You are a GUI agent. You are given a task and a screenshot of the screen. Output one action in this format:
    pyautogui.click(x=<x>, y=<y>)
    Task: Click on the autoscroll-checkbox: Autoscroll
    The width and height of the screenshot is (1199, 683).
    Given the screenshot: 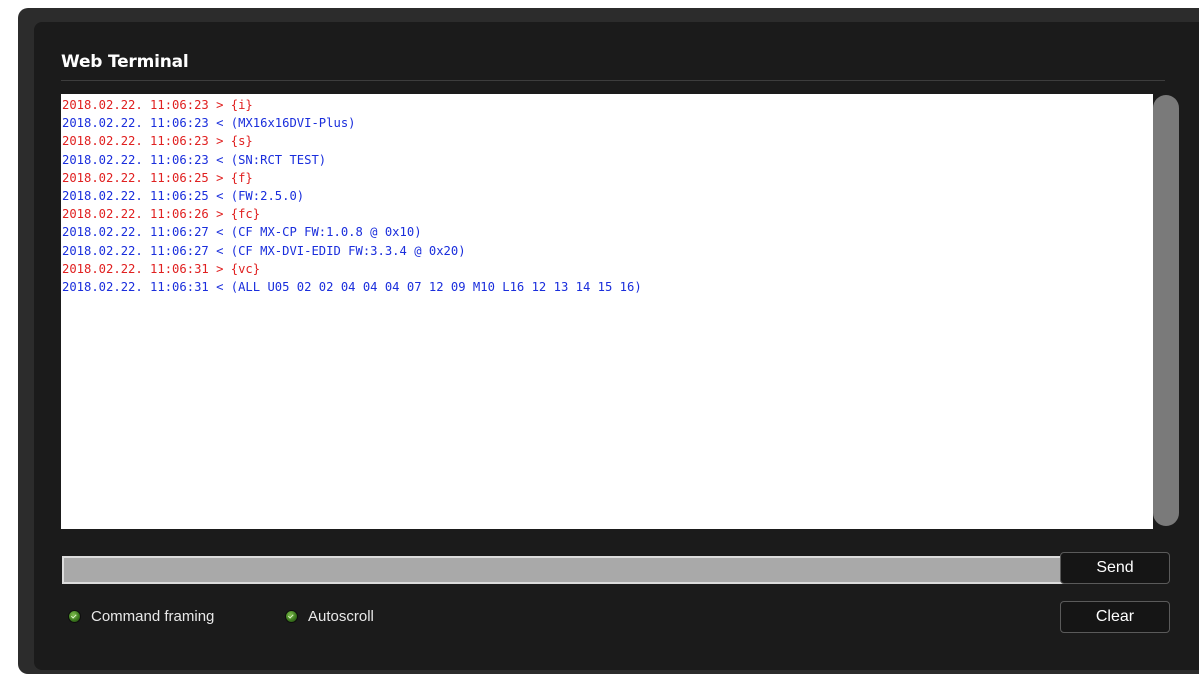 What is the action you would take?
    pyautogui.click(x=329, y=616)
    